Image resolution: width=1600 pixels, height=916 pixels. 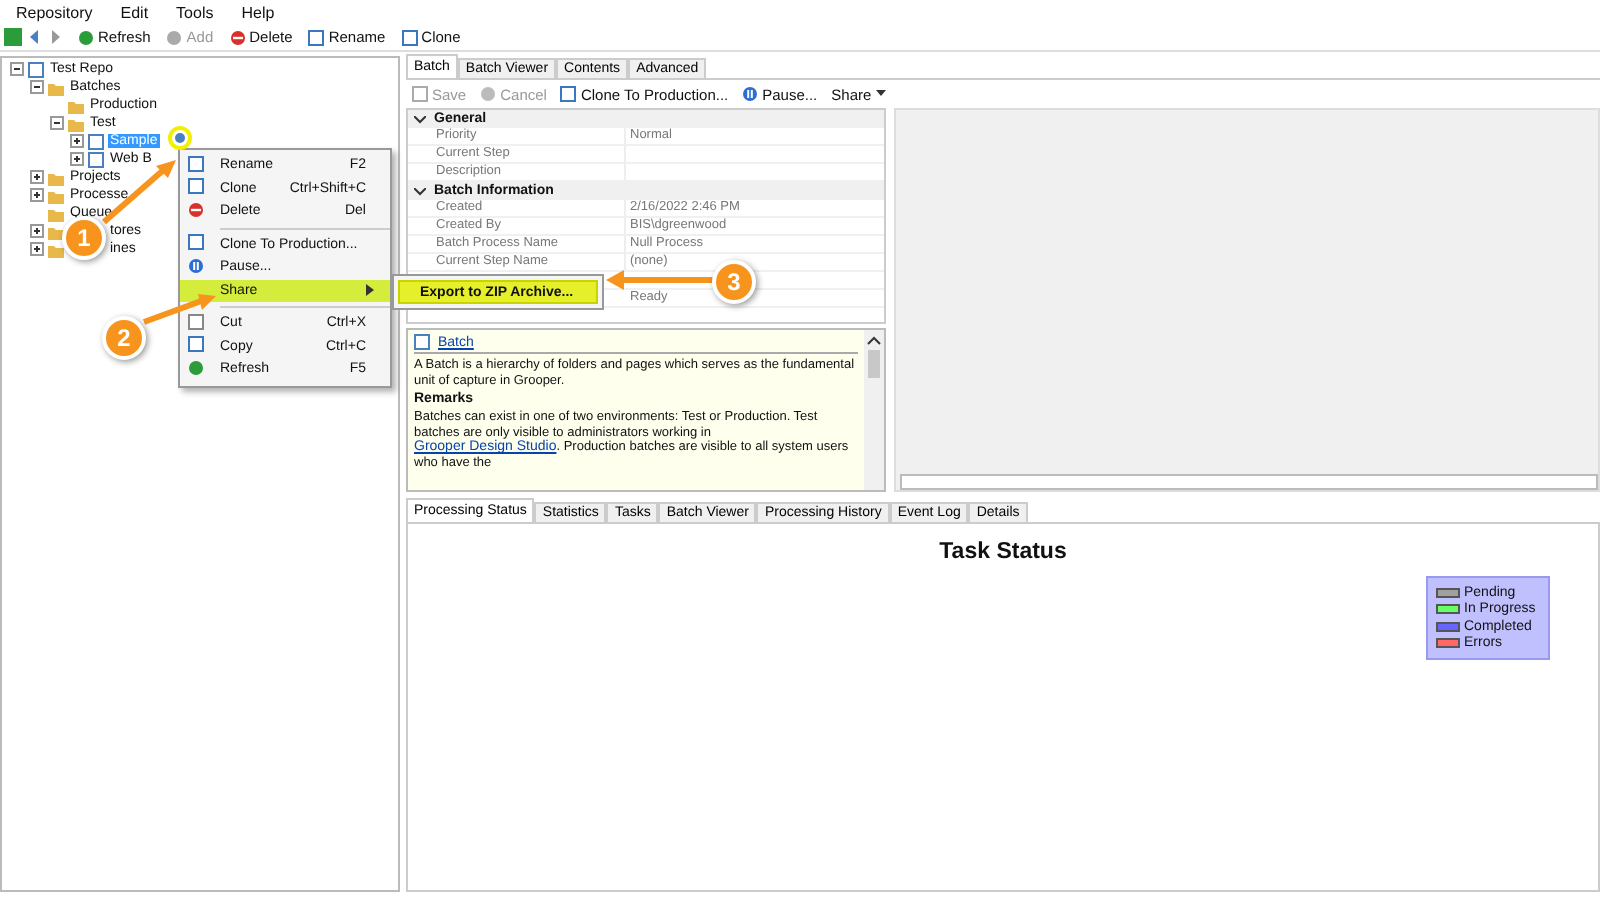 What do you see at coordinates (874, 410) in the screenshot?
I see `scrollbar` at bounding box center [874, 410].